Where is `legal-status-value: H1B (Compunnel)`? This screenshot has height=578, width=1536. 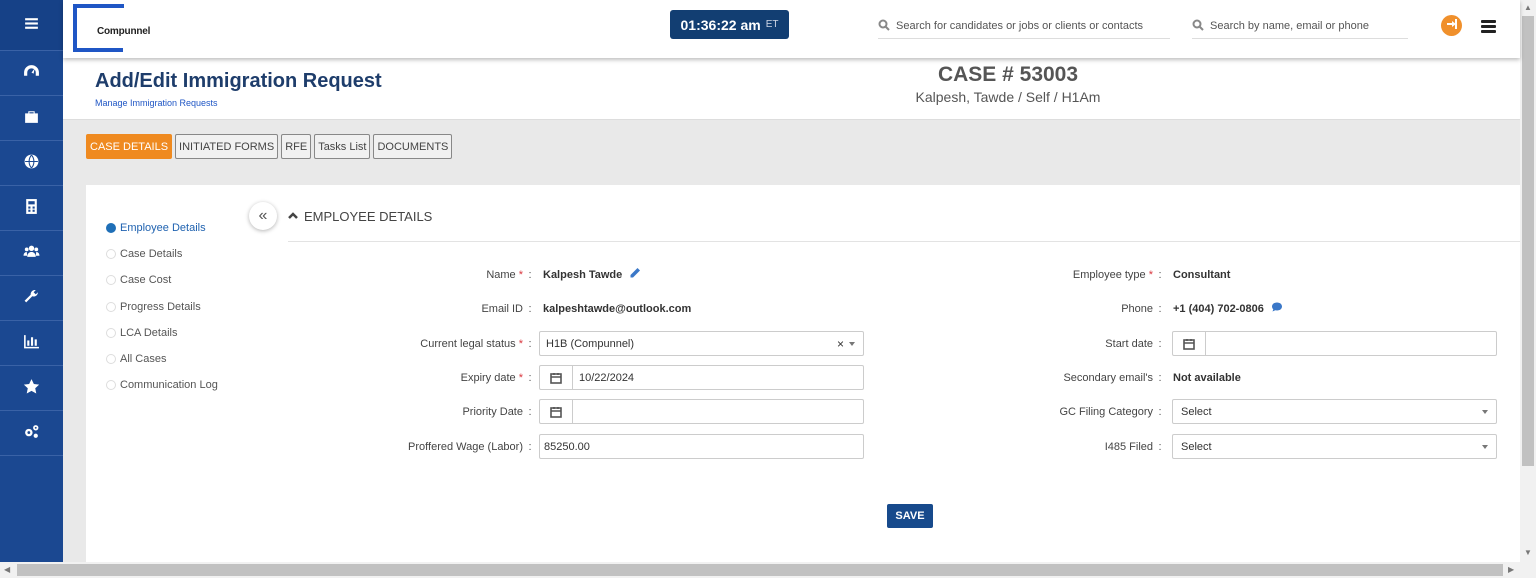 legal-status-value: H1B (Compunnel) is located at coordinates (590, 343).